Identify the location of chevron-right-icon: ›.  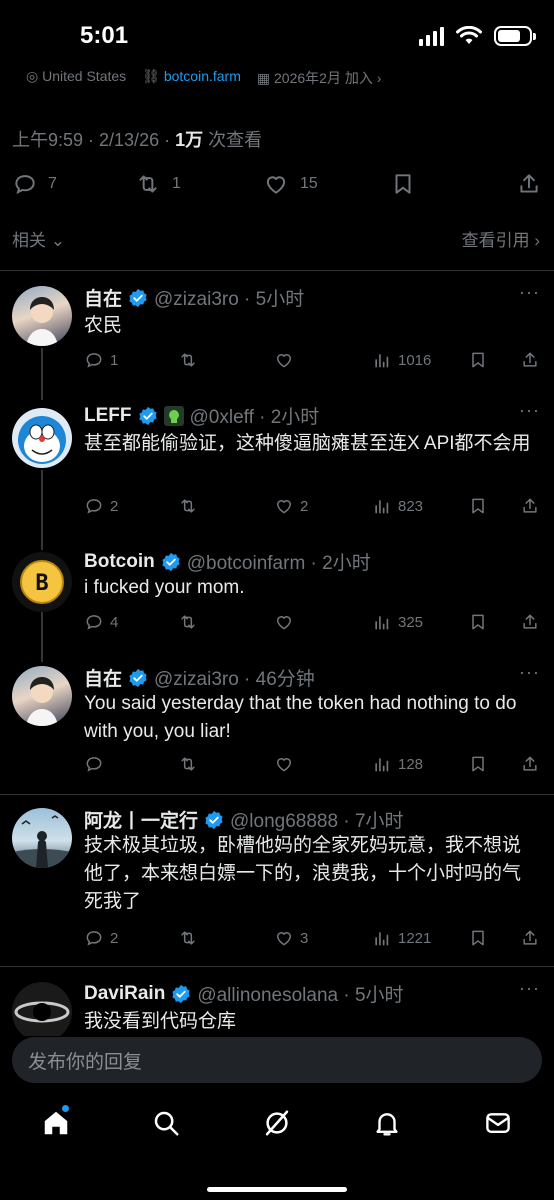
(537, 240).